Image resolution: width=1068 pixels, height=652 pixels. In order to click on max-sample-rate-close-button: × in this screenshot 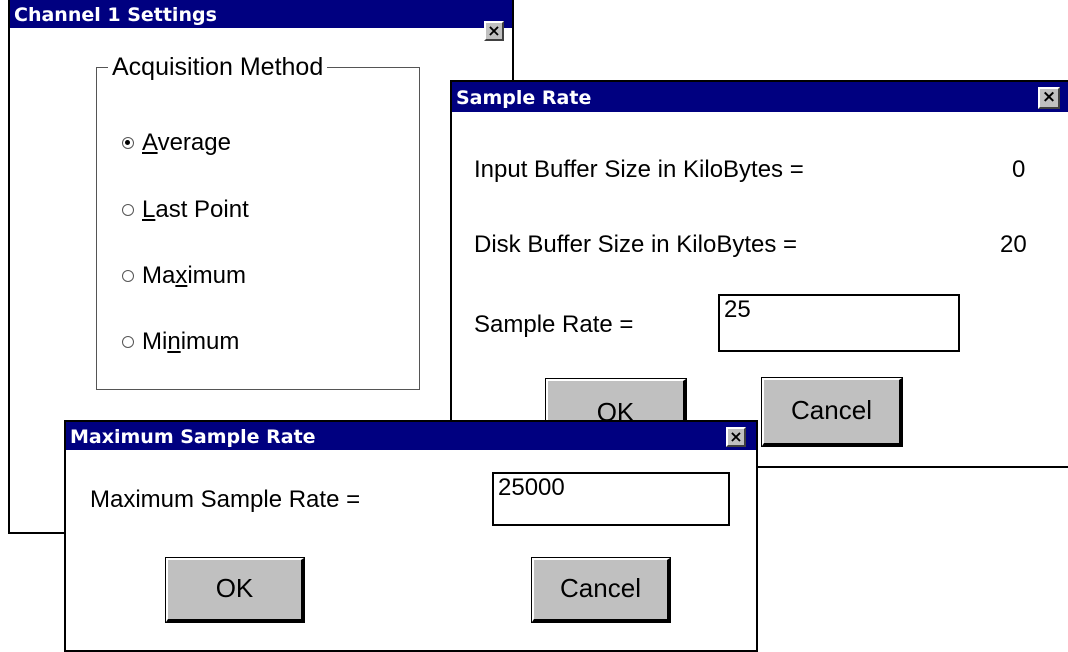, I will do `click(736, 437)`.